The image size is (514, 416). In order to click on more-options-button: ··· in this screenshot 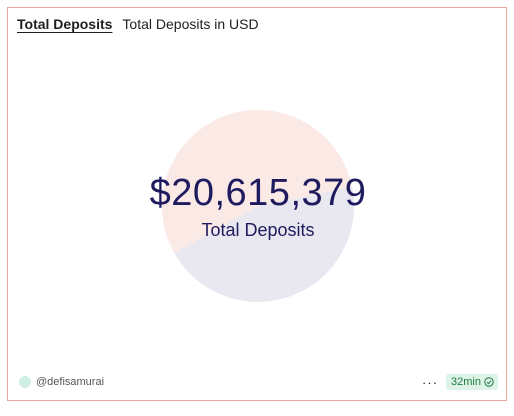, I will do `click(430, 382)`.